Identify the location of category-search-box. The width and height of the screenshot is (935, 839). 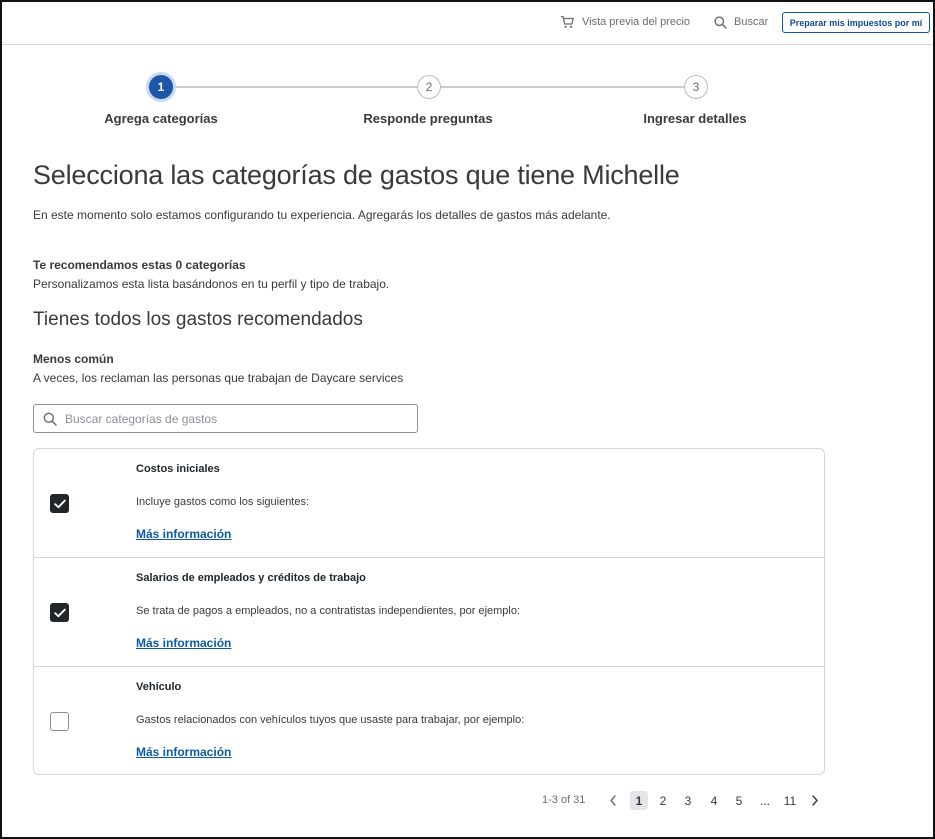
(225, 418).